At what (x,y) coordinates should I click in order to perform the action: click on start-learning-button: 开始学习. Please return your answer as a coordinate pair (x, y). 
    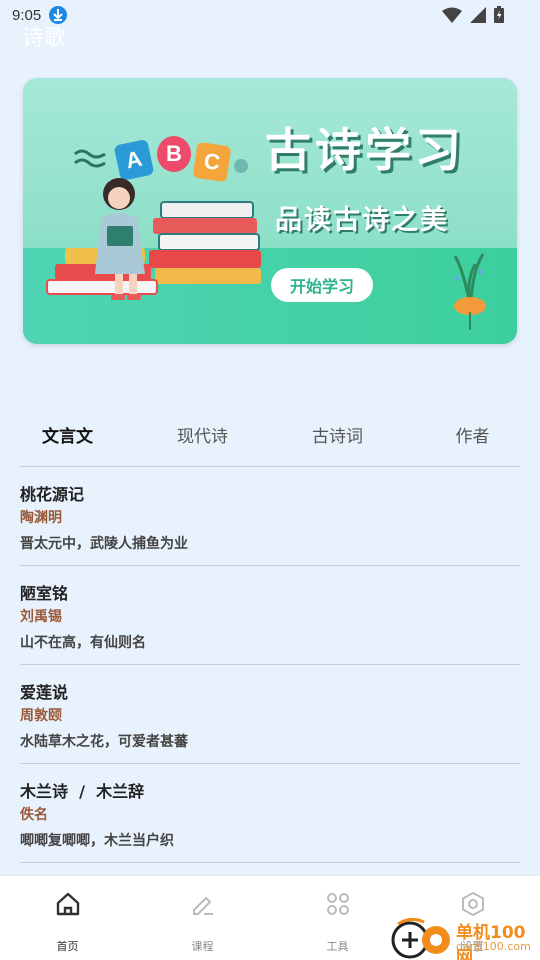
    Looking at the image, I should click on (322, 285).